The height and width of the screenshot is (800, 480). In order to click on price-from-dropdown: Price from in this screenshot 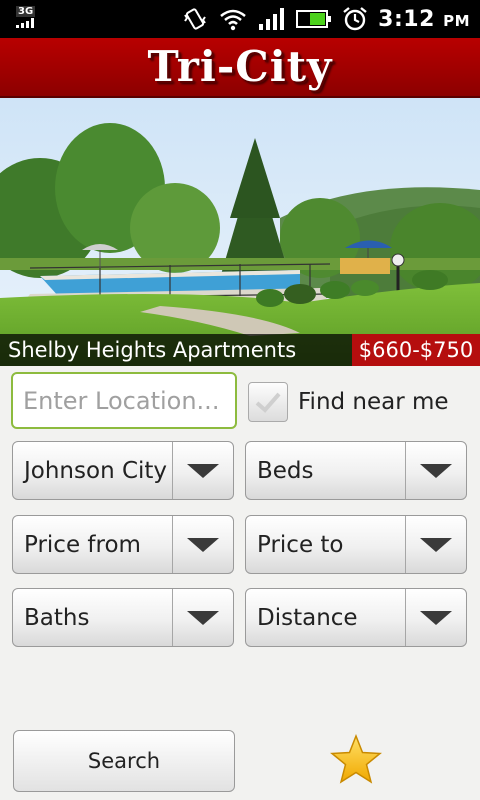, I will do `click(123, 544)`.